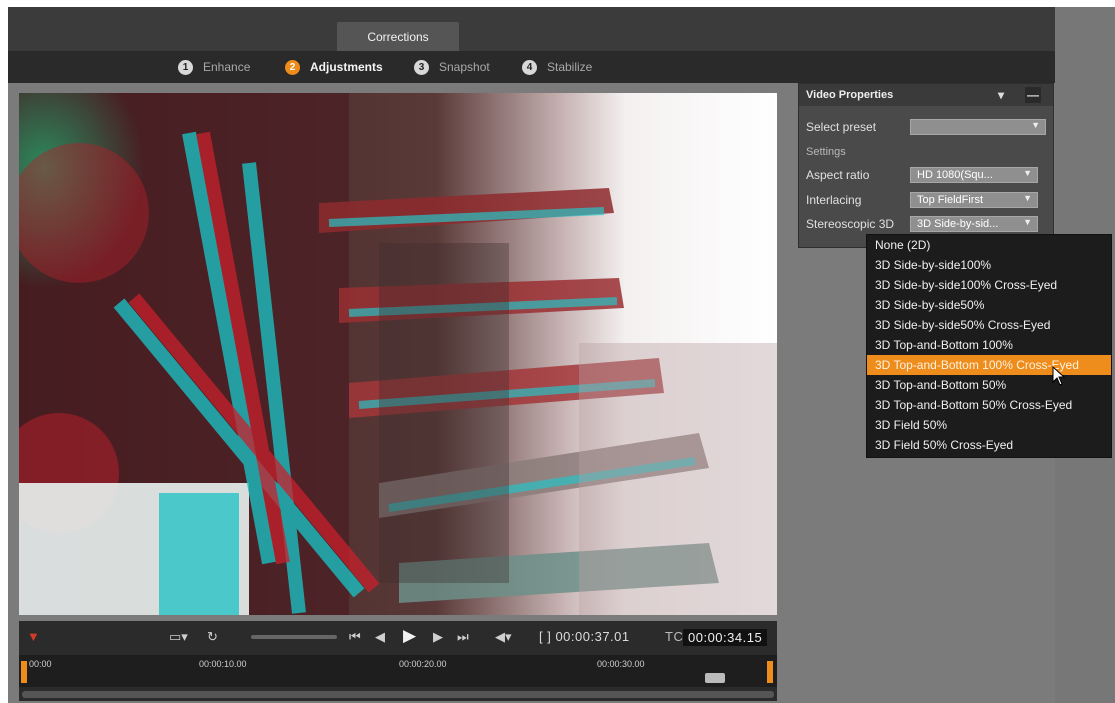 The width and height of the screenshot is (1115, 703). What do you see at coordinates (989, 245) in the screenshot?
I see `stereo-option: None (2D)` at bounding box center [989, 245].